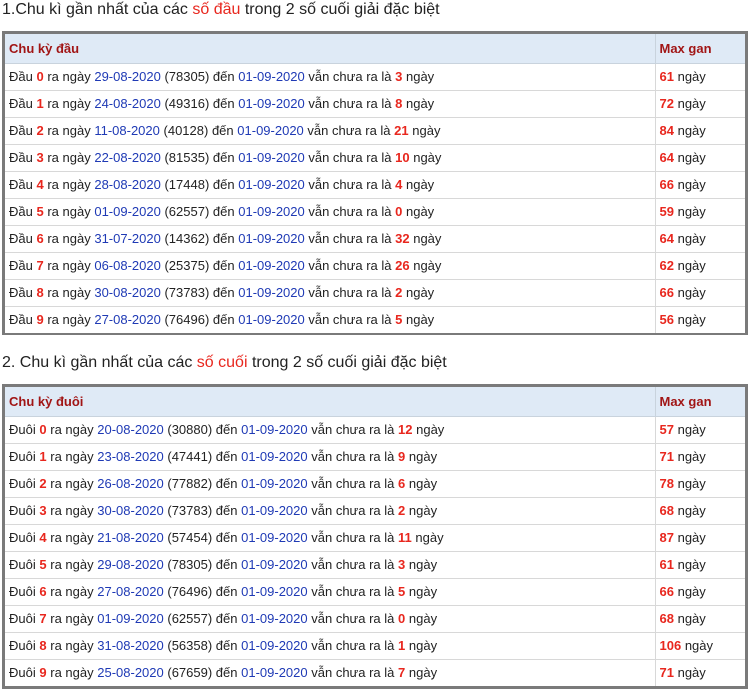  What do you see at coordinates (666, 292) in the screenshot?
I see `max-gan-value: 66` at bounding box center [666, 292].